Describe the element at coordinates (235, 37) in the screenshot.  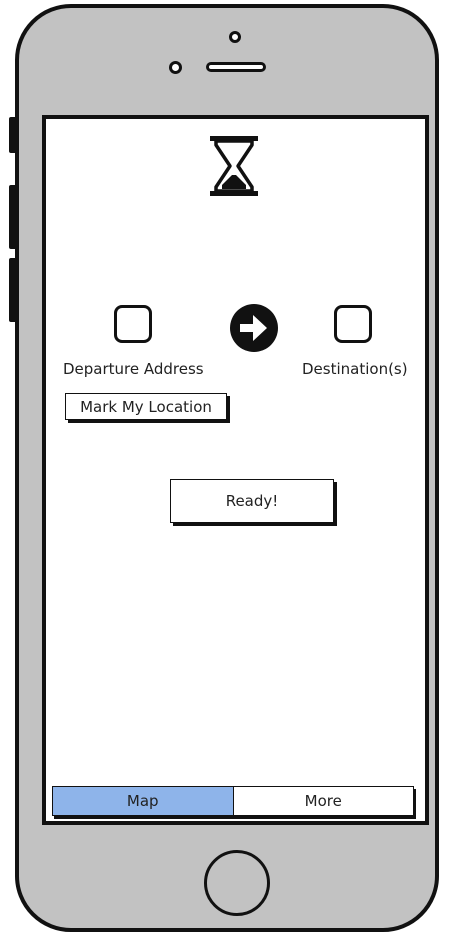
I see `camera-icon` at that location.